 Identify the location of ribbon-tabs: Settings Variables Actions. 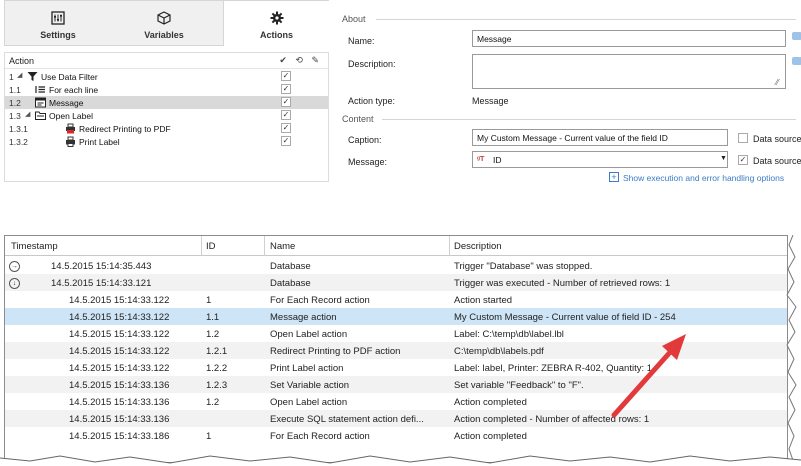
(166, 23).